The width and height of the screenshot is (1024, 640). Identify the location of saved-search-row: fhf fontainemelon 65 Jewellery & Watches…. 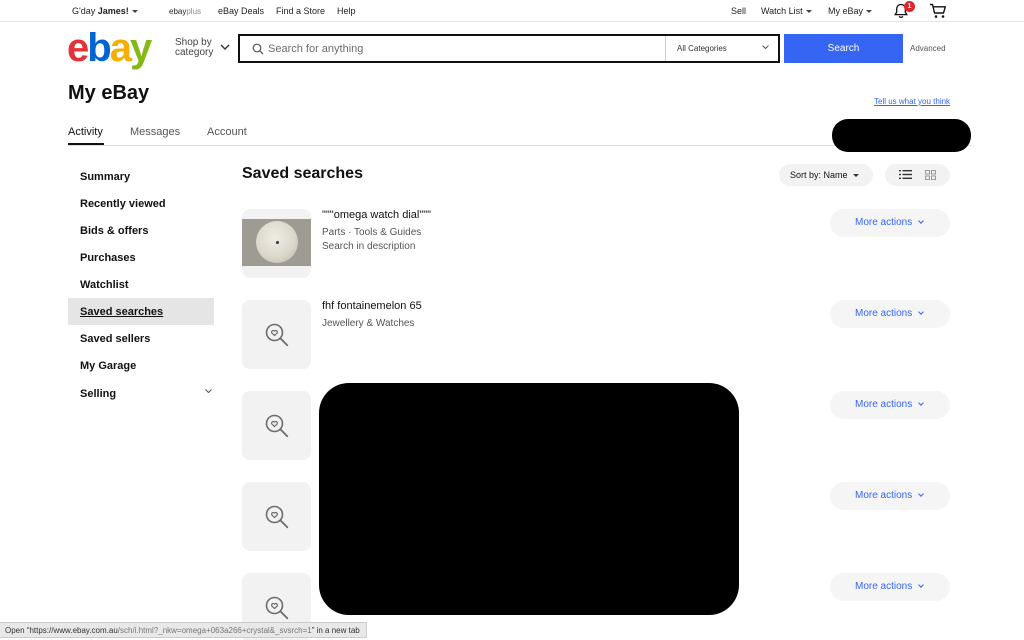
(597, 335).